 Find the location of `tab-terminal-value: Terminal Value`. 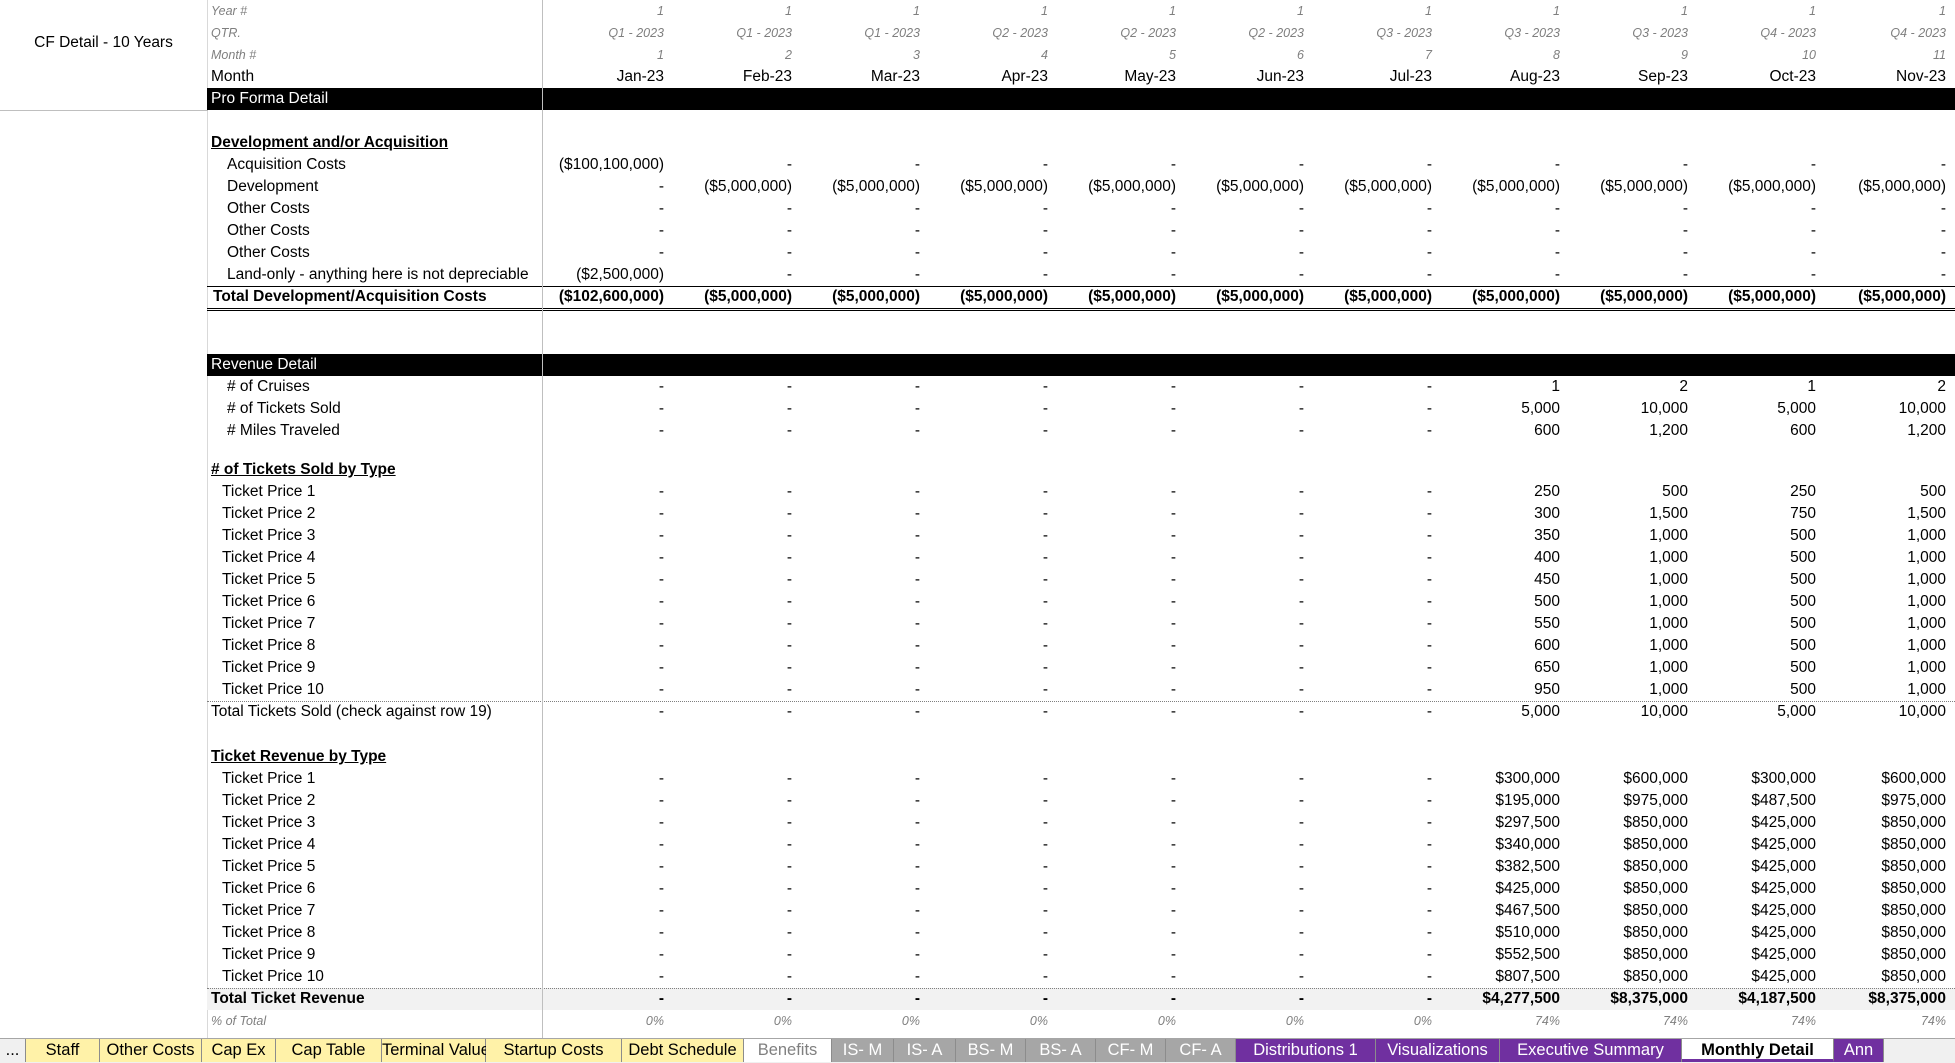

tab-terminal-value: Terminal Value is located at coordinates (436, 1050).